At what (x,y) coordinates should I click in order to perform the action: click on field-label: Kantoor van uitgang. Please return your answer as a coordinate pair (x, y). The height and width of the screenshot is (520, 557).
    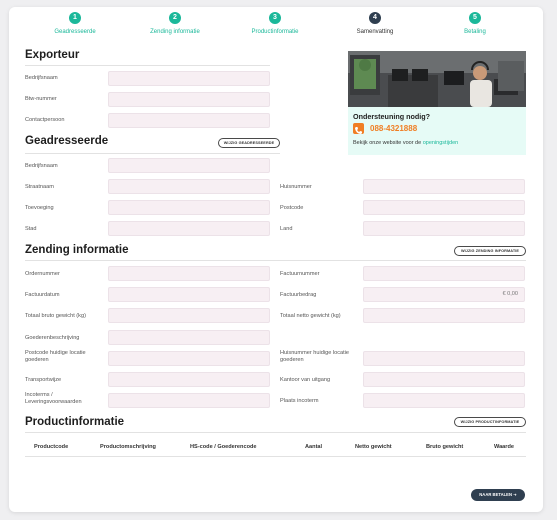
    Looking at the image, I should click on (305, 380).